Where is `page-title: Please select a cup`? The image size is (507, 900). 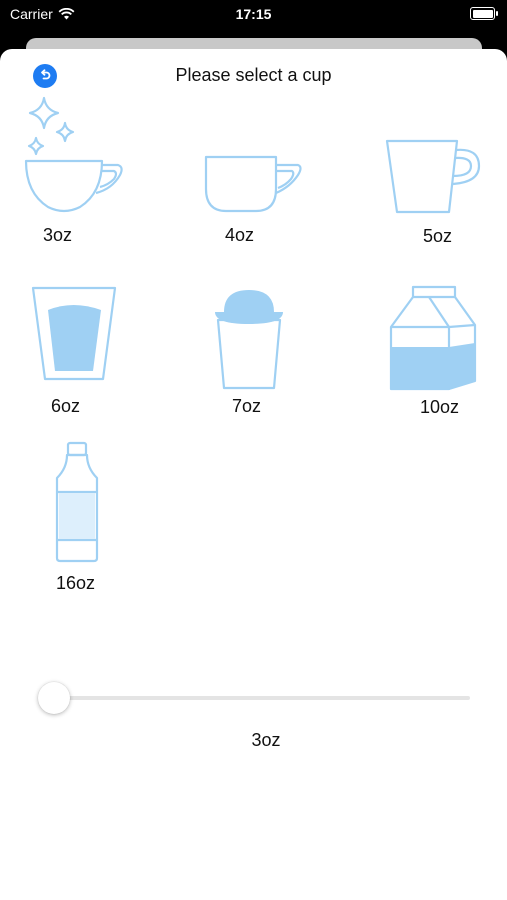
page-title: Please select a cup is located at coordinates (253, 75).